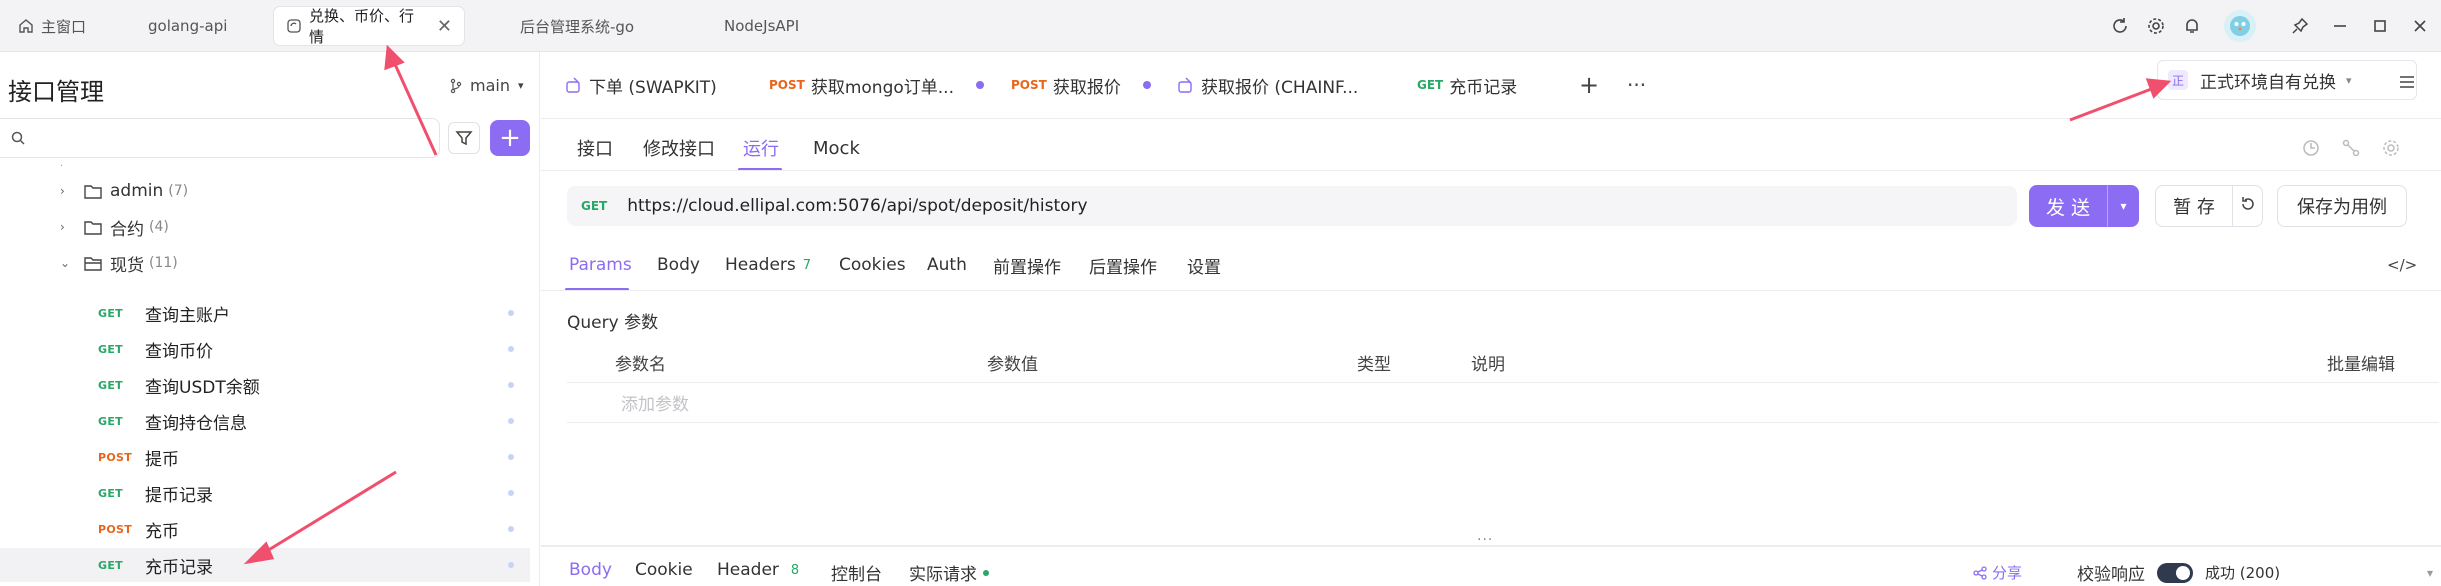 This screenshot has width=2441, height=586. What do you see at coordinates (761, 148) in the screenshot?
I see `subtab-run: 运行` at bounding box center [761, 148].